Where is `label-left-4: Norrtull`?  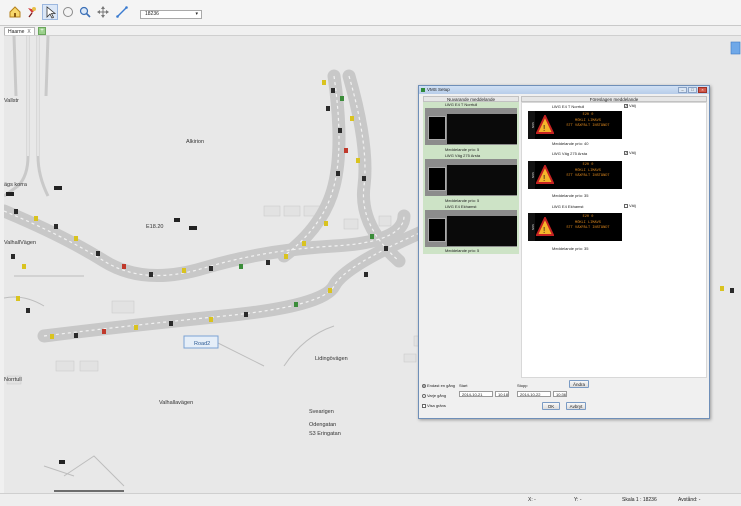 label-left-4: Norrtull is located at coordinates (13, 380).